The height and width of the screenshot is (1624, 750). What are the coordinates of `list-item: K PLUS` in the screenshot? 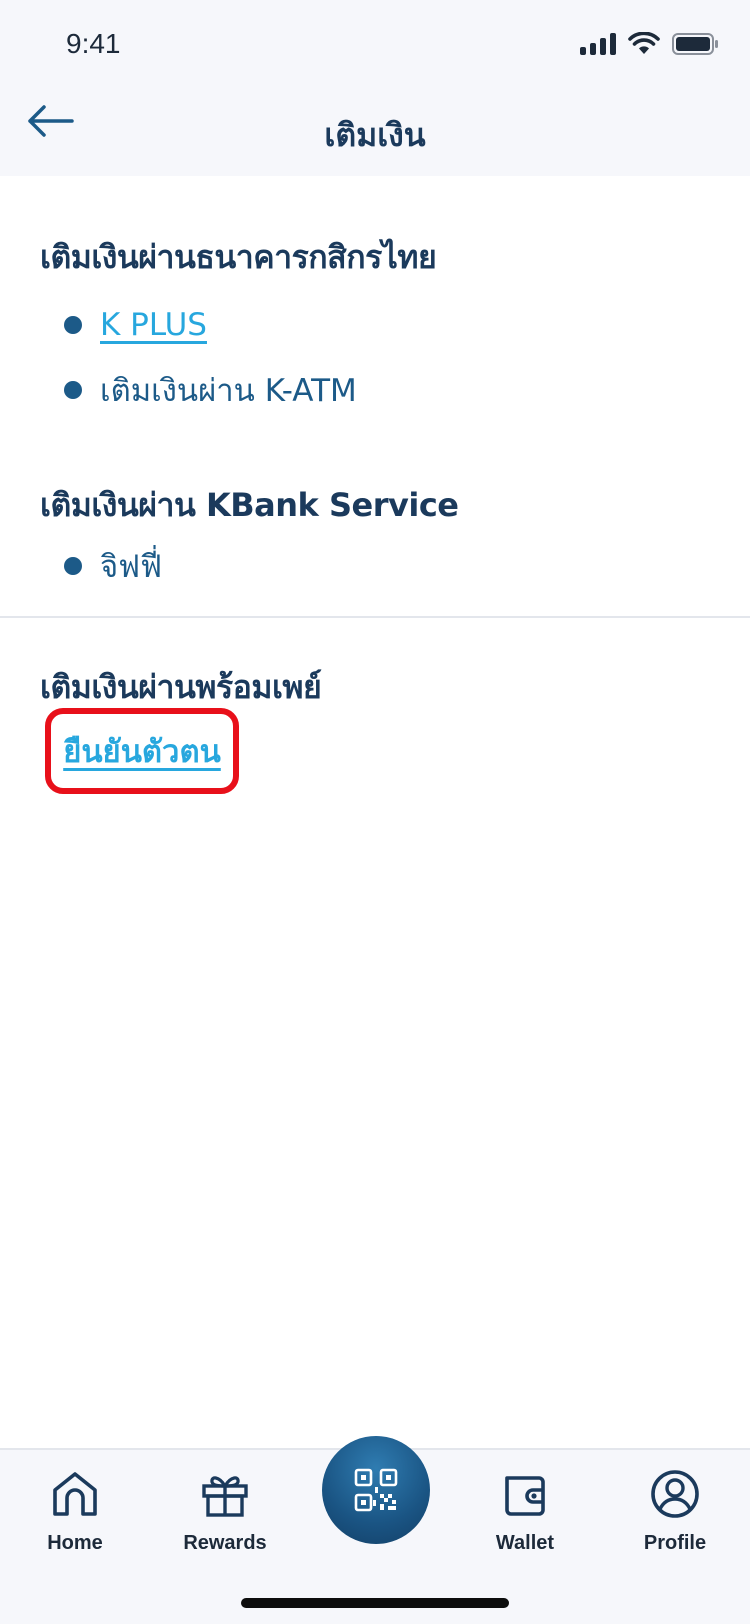 It's located at (387, 325).